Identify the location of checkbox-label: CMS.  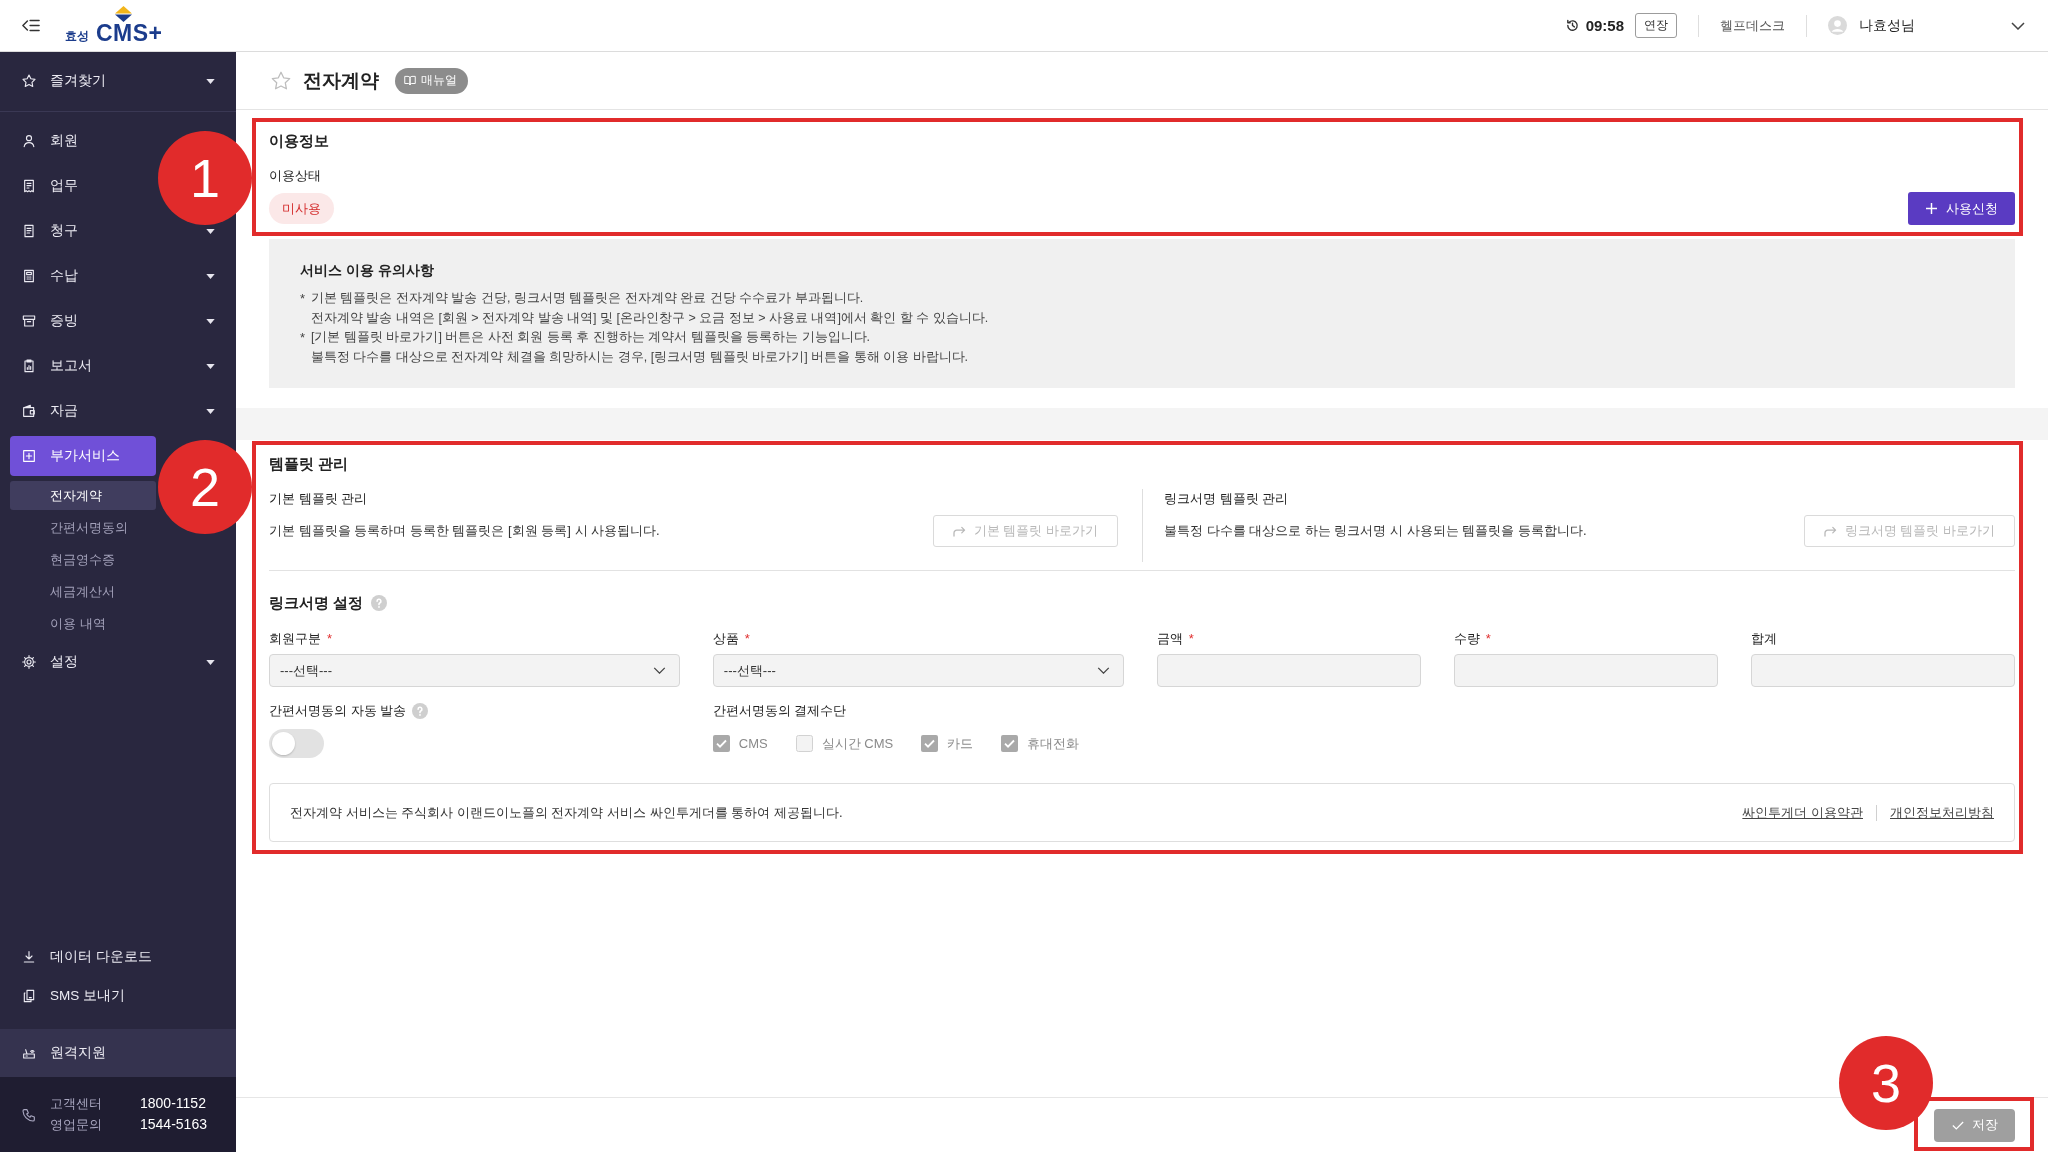
(753, 743).